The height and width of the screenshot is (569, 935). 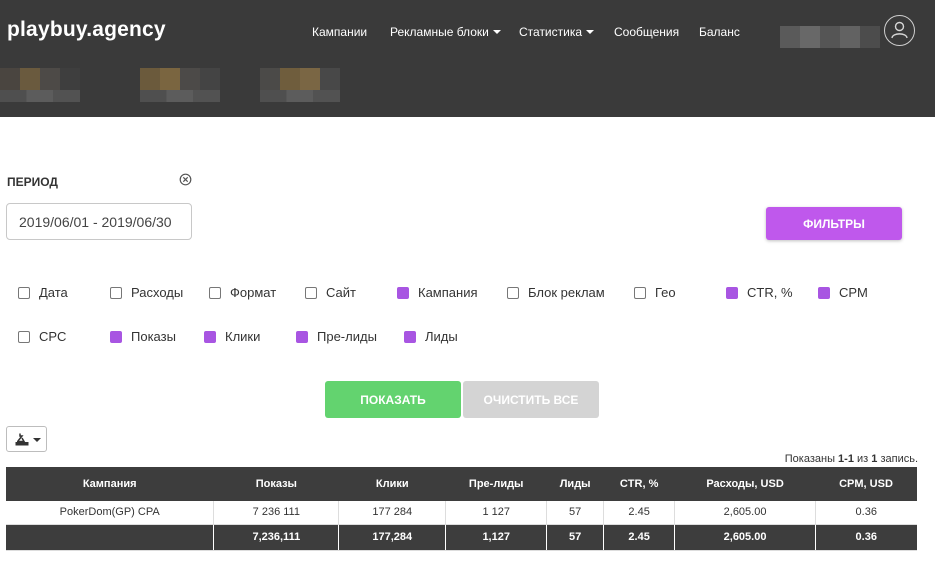 I want to click on table-cell: 177 284, so click(x=392, y=513).